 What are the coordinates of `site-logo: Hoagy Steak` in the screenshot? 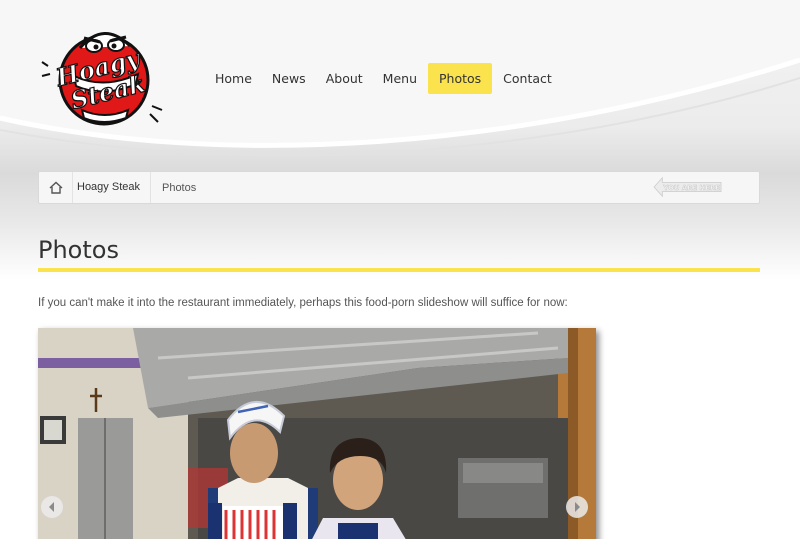 It's located at (105, 76).